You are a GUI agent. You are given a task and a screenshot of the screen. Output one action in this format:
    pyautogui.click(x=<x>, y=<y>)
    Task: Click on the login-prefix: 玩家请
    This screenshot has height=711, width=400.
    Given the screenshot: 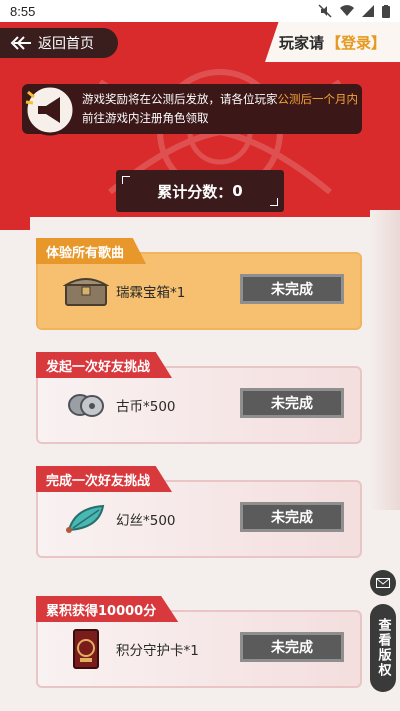 What is the action you would take?
    pyautogui.click(x=301, y=42)
    